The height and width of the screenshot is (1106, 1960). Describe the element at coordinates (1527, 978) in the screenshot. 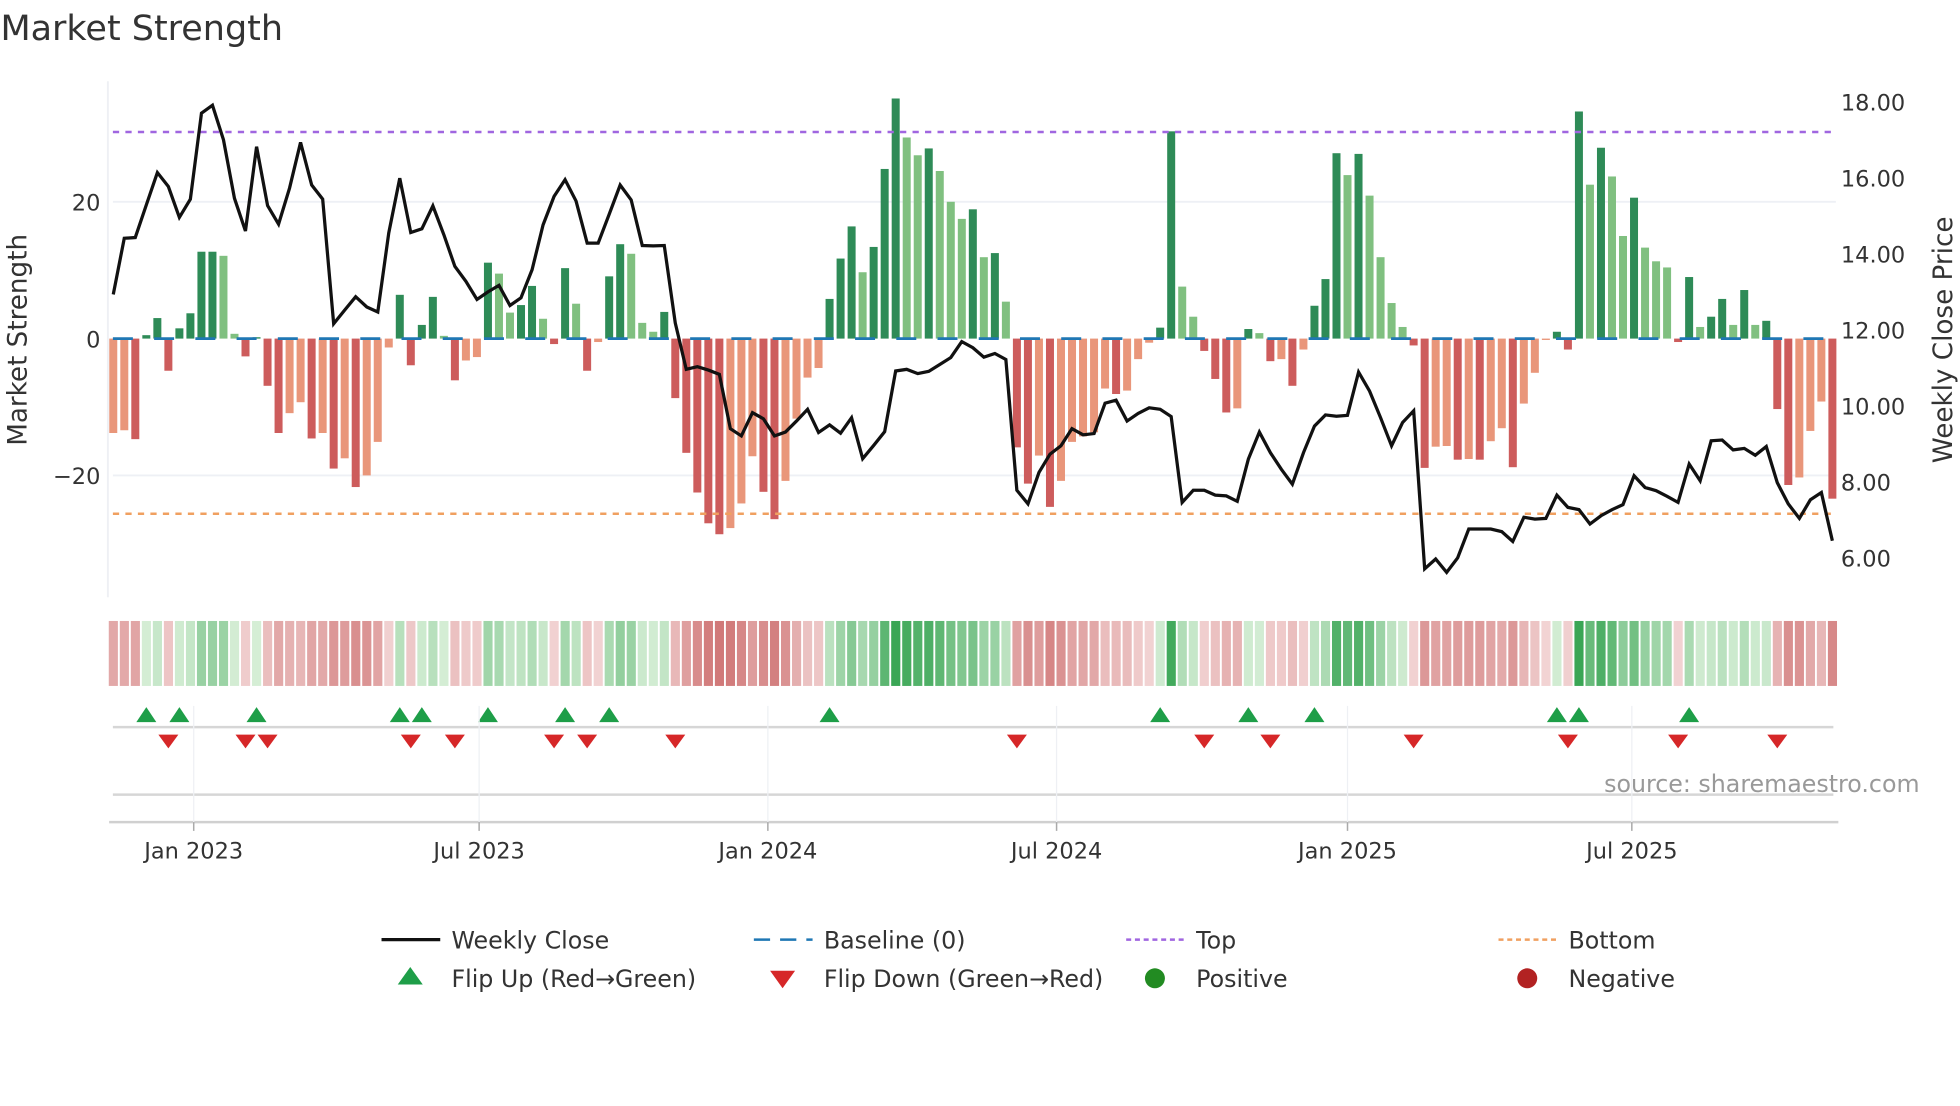

I see `legend-negative-dot` at that location.